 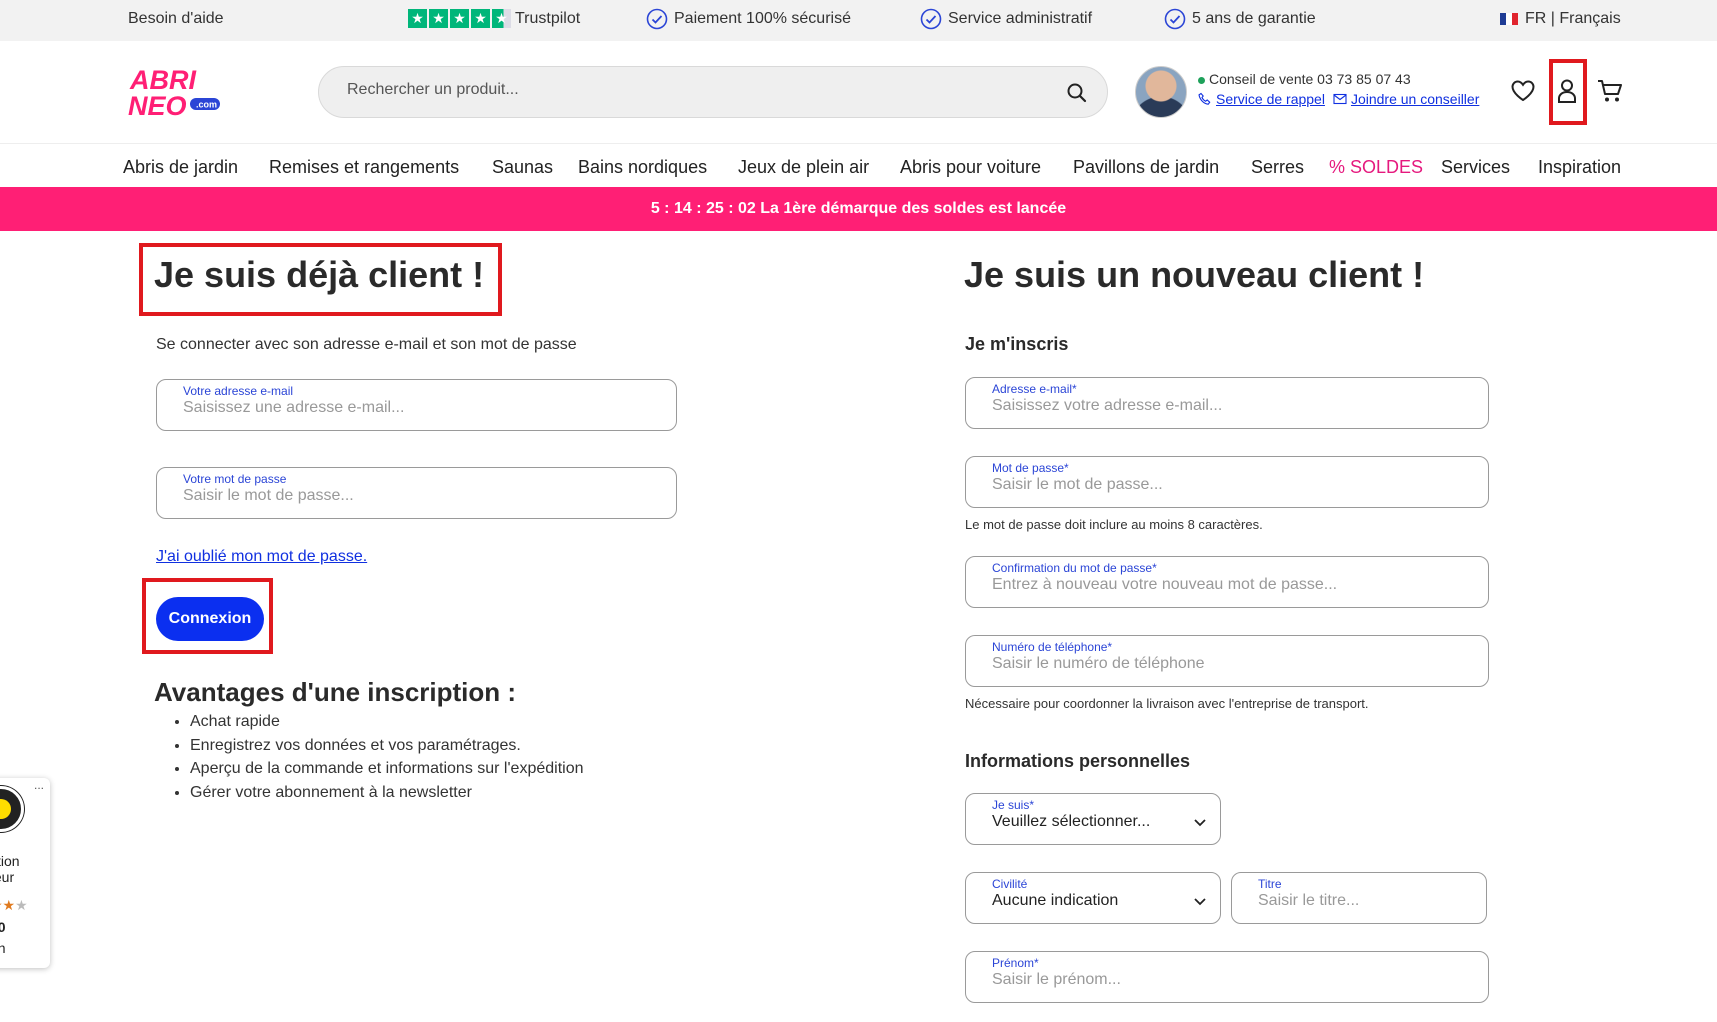 What do you see at coordinates (1233, 406) in the screenshot?
I see `register-email-input` at bounding box center [1233, 406].